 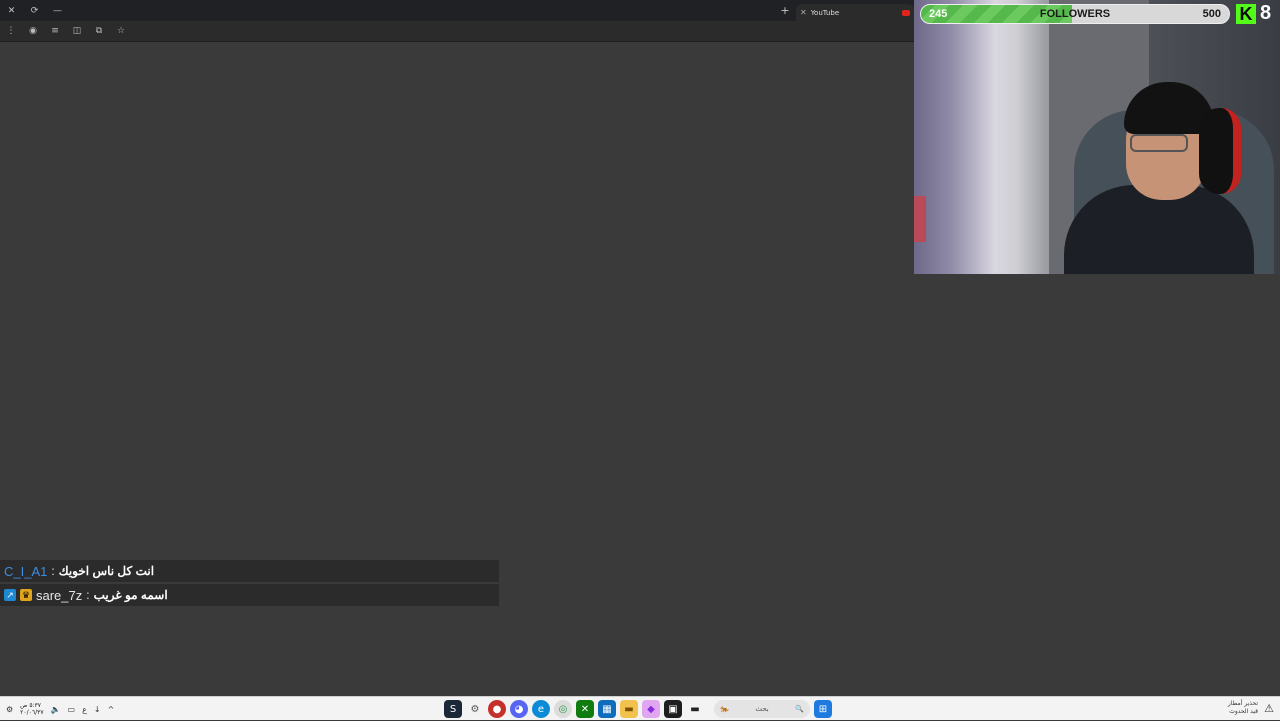 I want to click on webcam-feed, so click(x=1097, y=137).